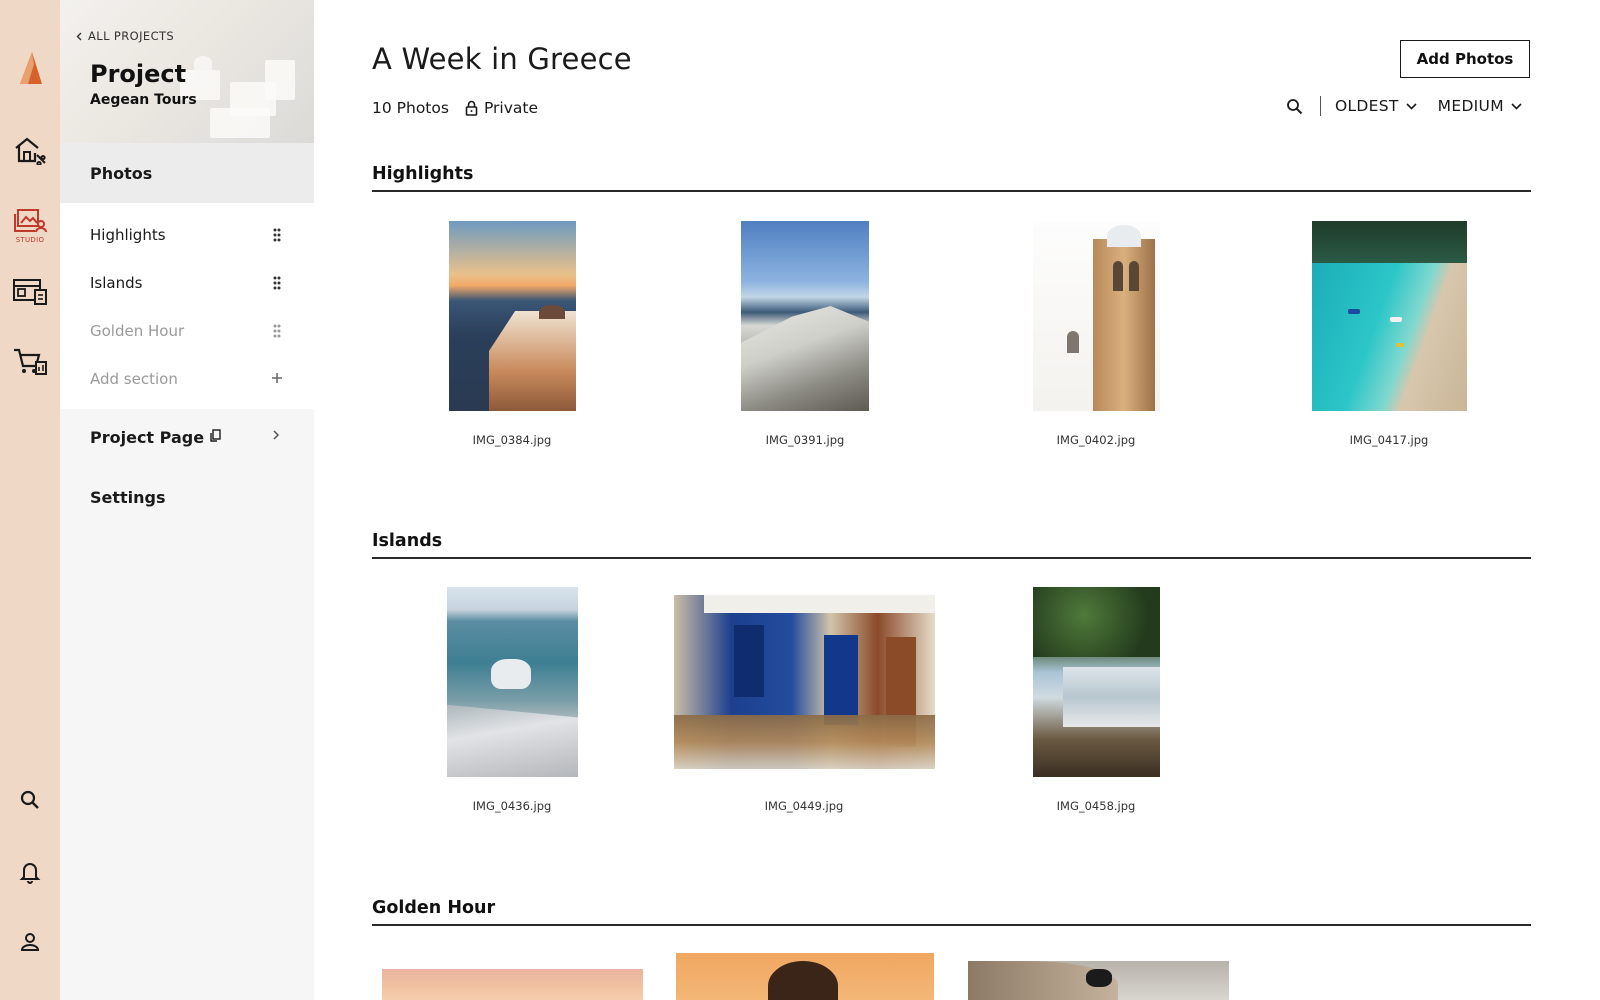  I want to click on section-title-golden-hour: Golden Hour, so click(434, 908).